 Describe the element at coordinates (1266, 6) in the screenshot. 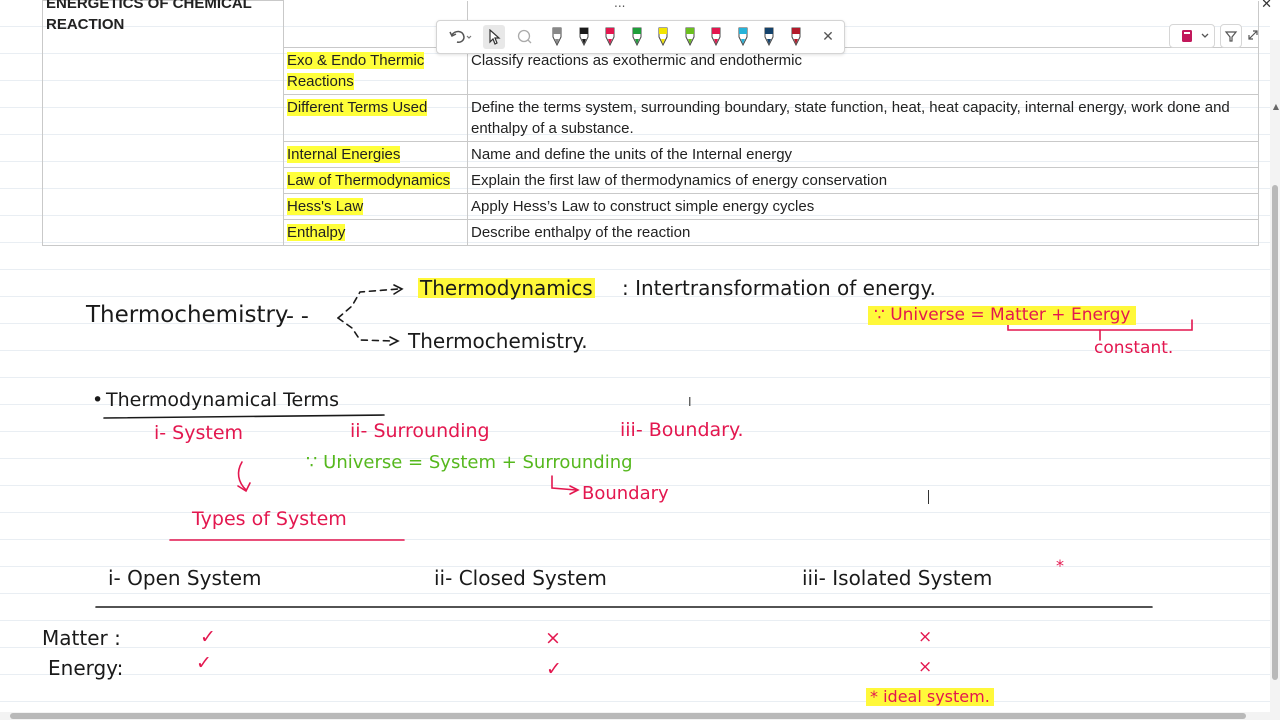

I see `window-close-icon: ✕` at that location.